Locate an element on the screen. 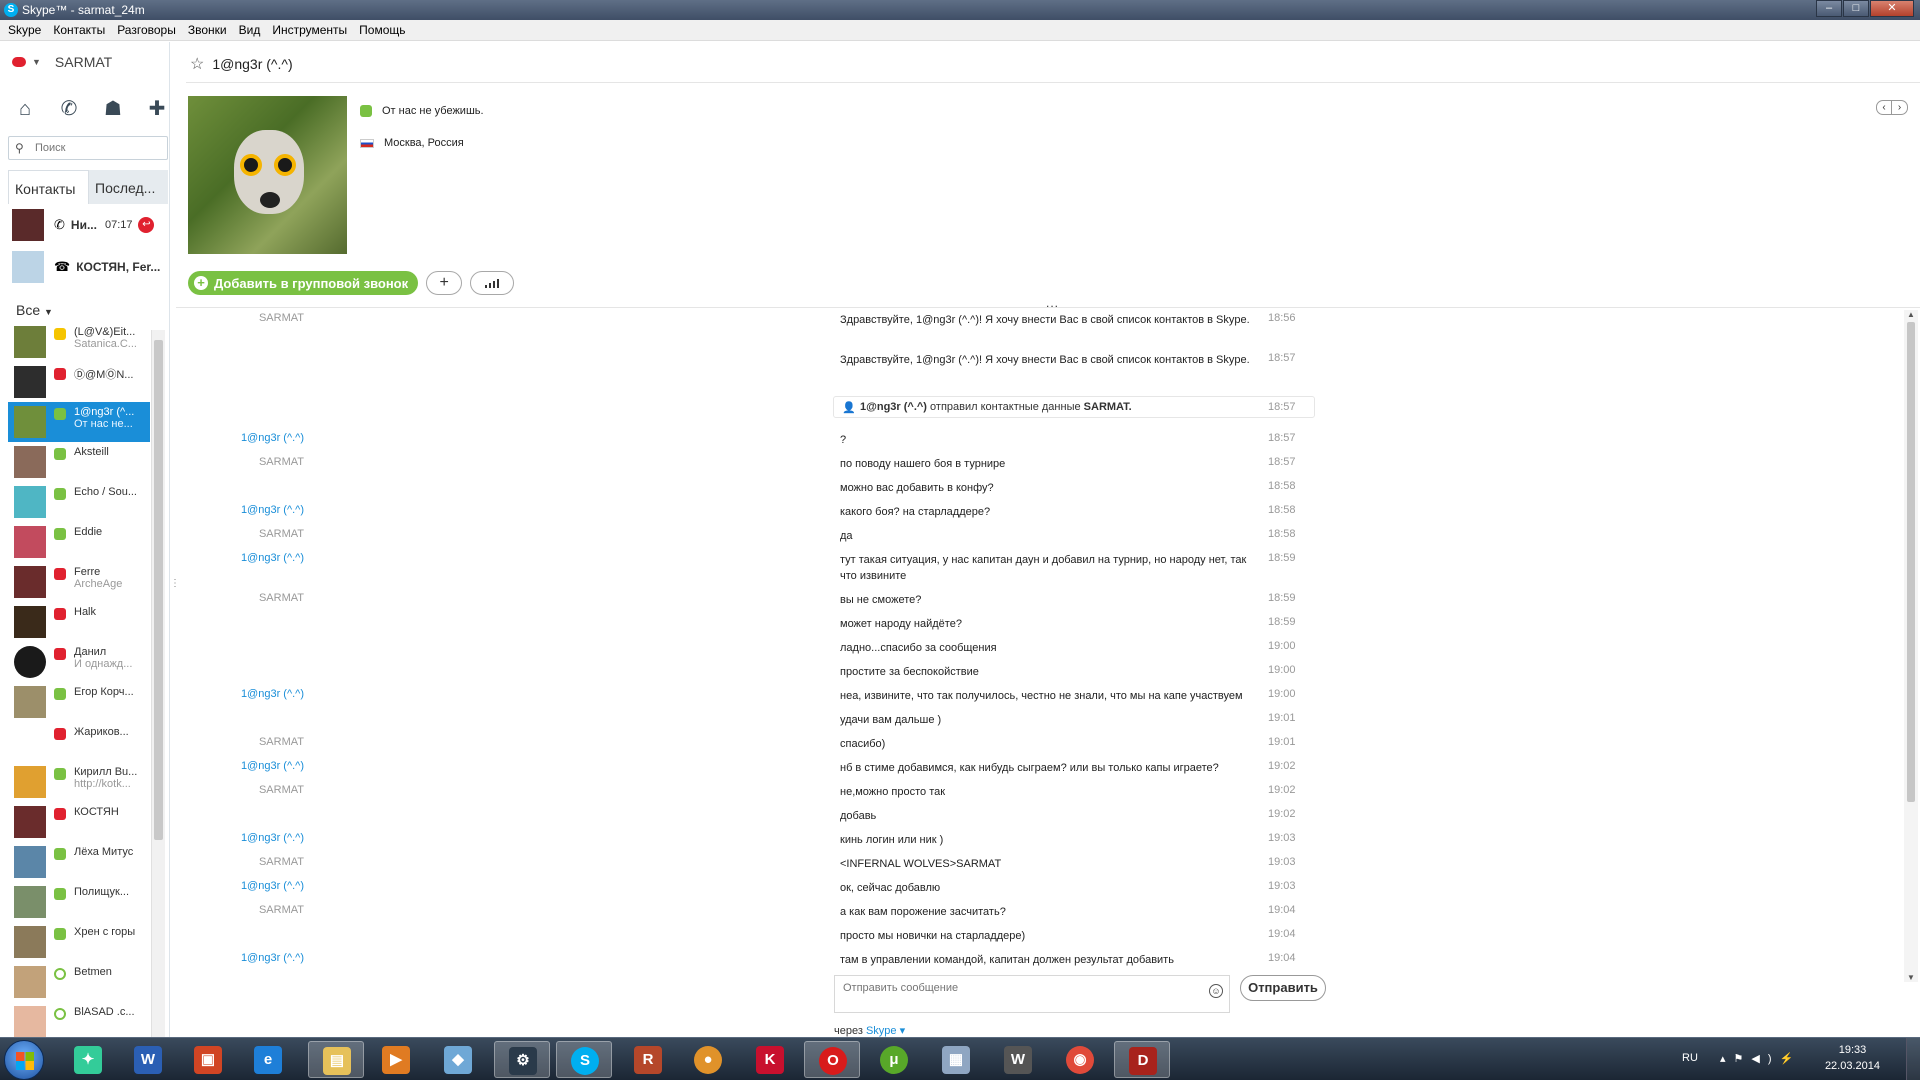 The height and width of the screenshot is (1080, 1920). add-contact-icon: ✚ is located at coordinates (157, 109).